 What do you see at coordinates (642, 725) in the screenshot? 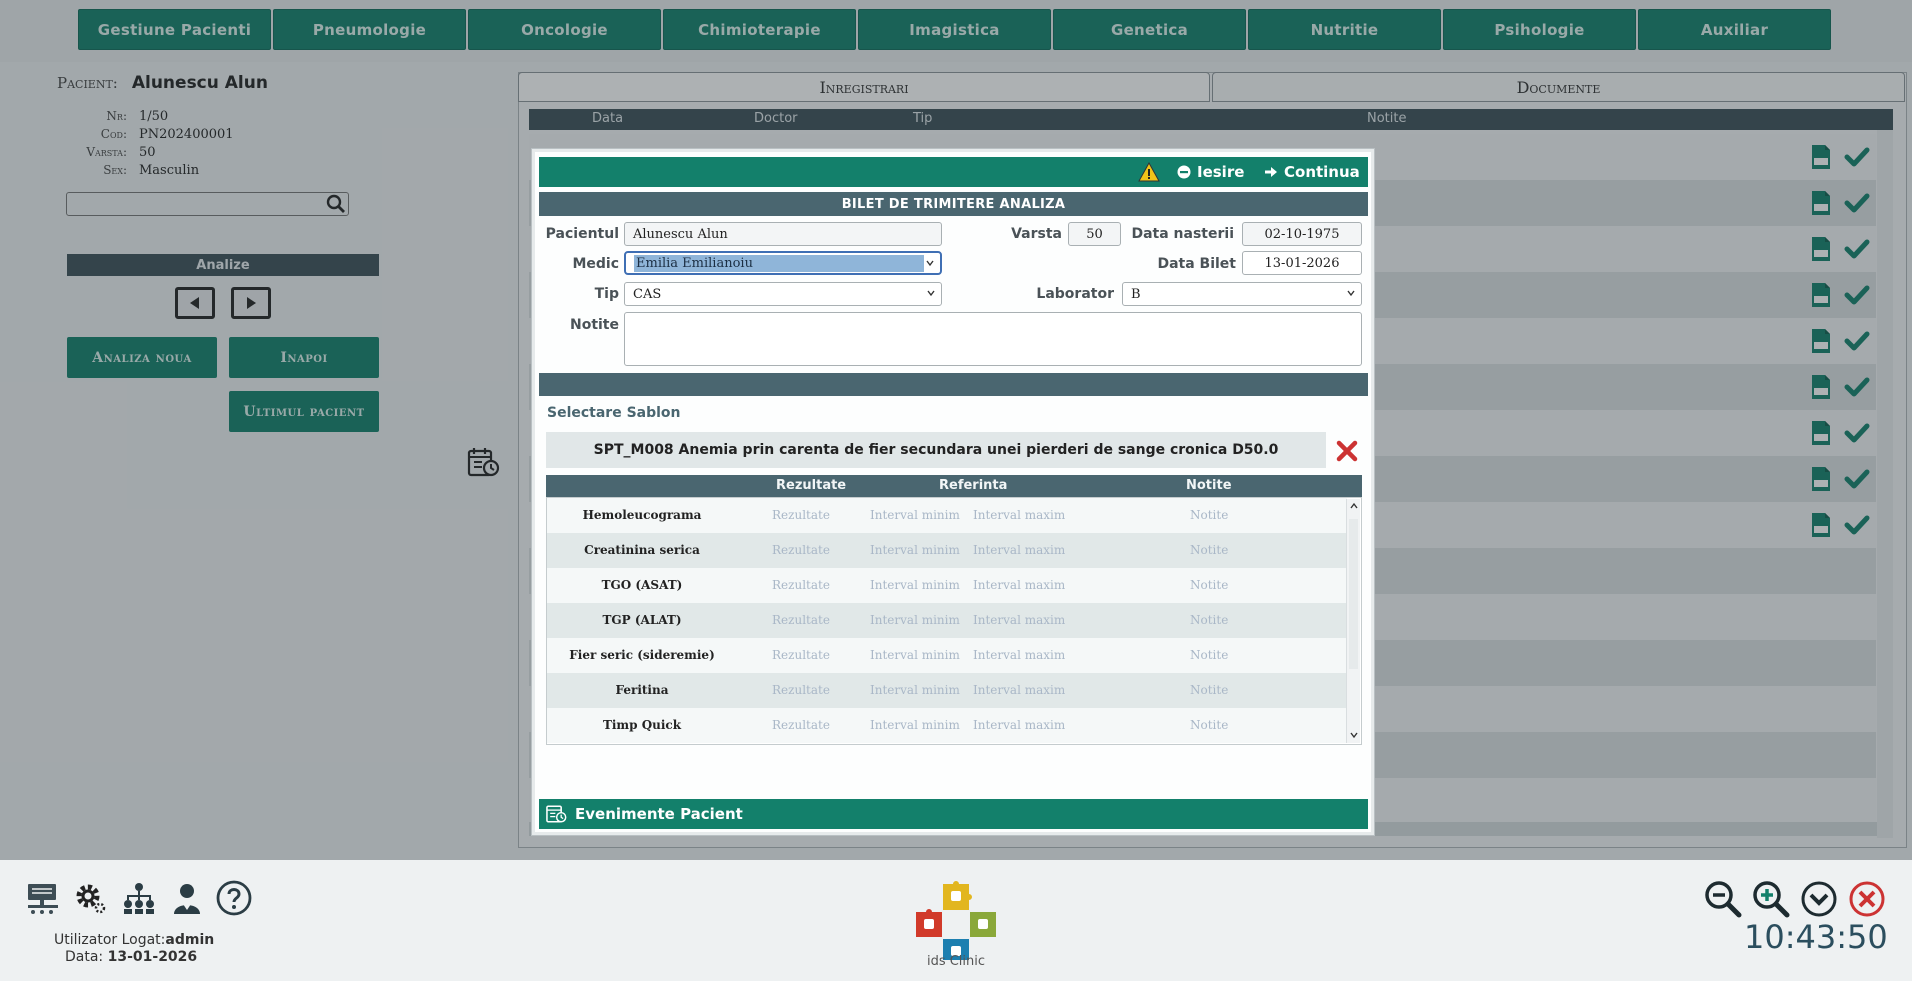
I see `test-name: Timp Quick` at bounding box center [642, 725].